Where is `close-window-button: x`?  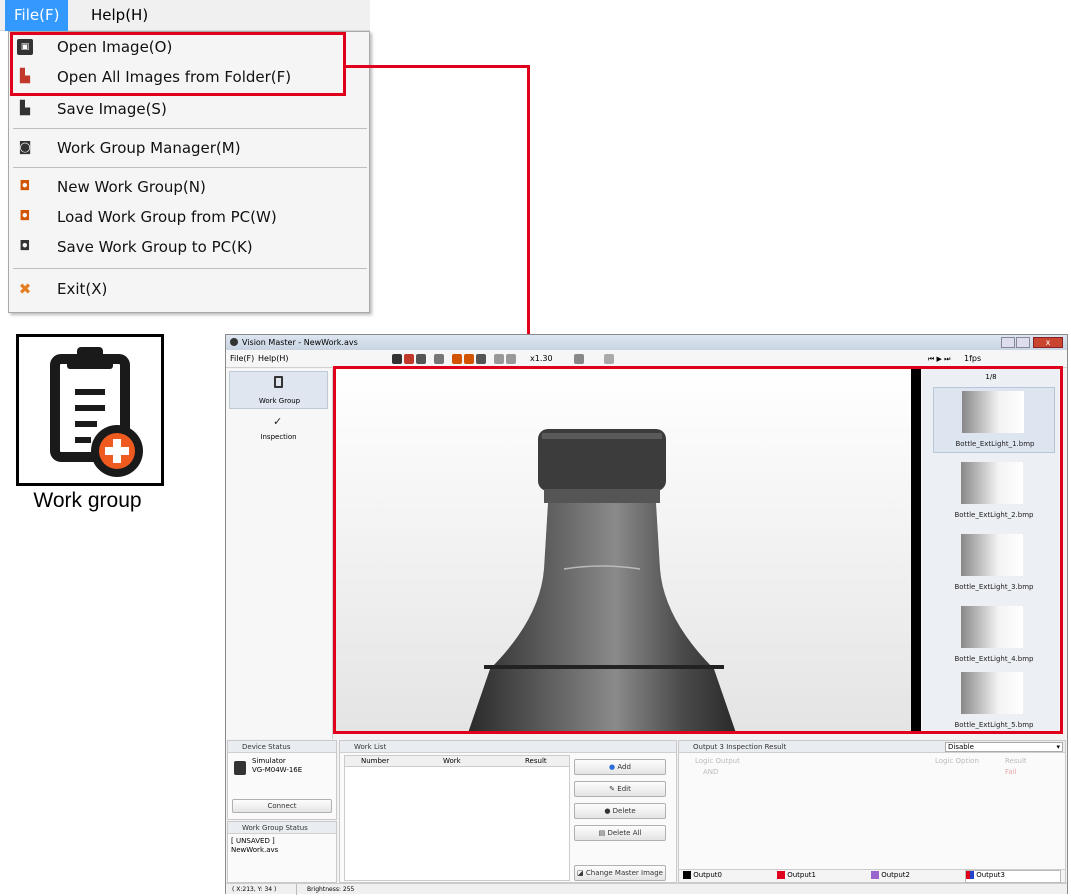 close-window-button: x is located at coordinates (1048, 342).